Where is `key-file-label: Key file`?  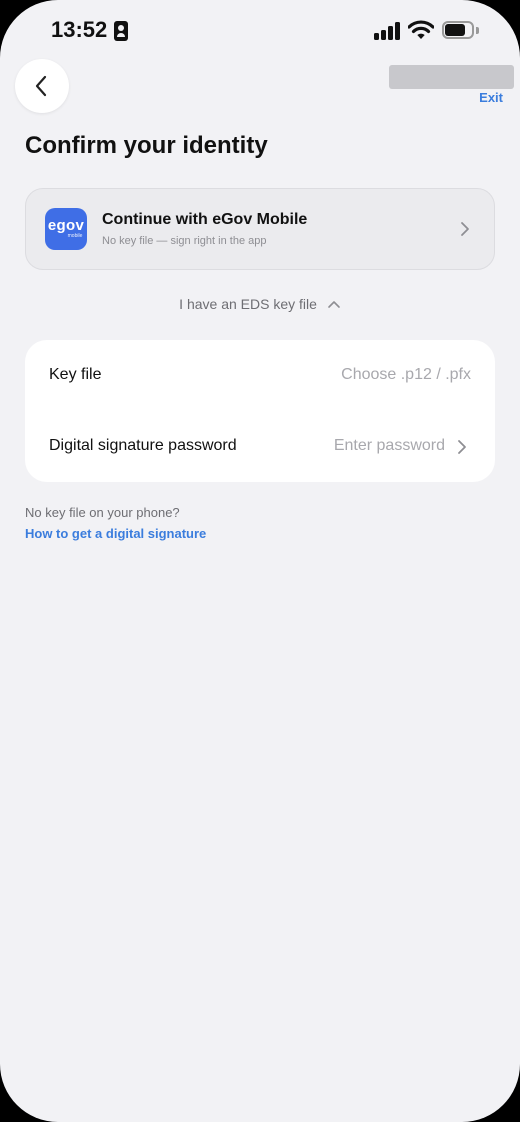
key-file-label: Key file is located at coordinates (75, 374).